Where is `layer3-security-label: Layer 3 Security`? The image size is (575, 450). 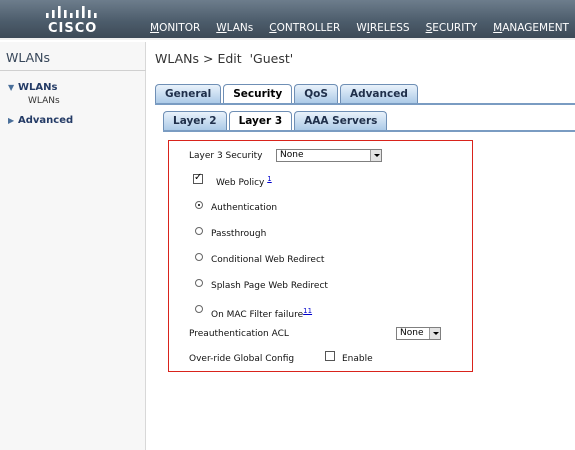 layer3-security-label: Layer 3 Security is located at coordinates (226, 156).